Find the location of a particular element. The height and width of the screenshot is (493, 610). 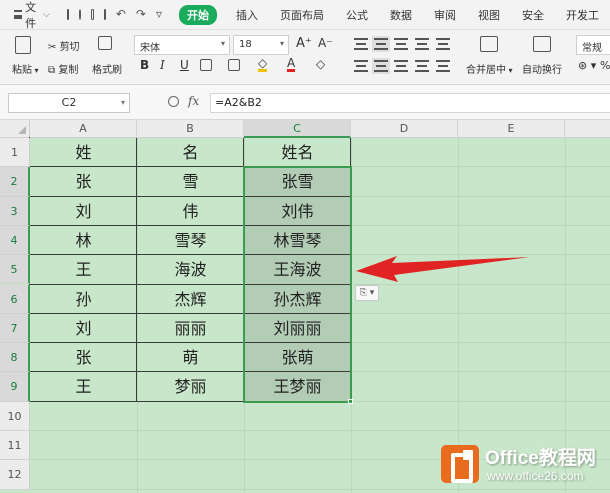

watermark-url: www.office26.com is located at coordinates (535, 476).